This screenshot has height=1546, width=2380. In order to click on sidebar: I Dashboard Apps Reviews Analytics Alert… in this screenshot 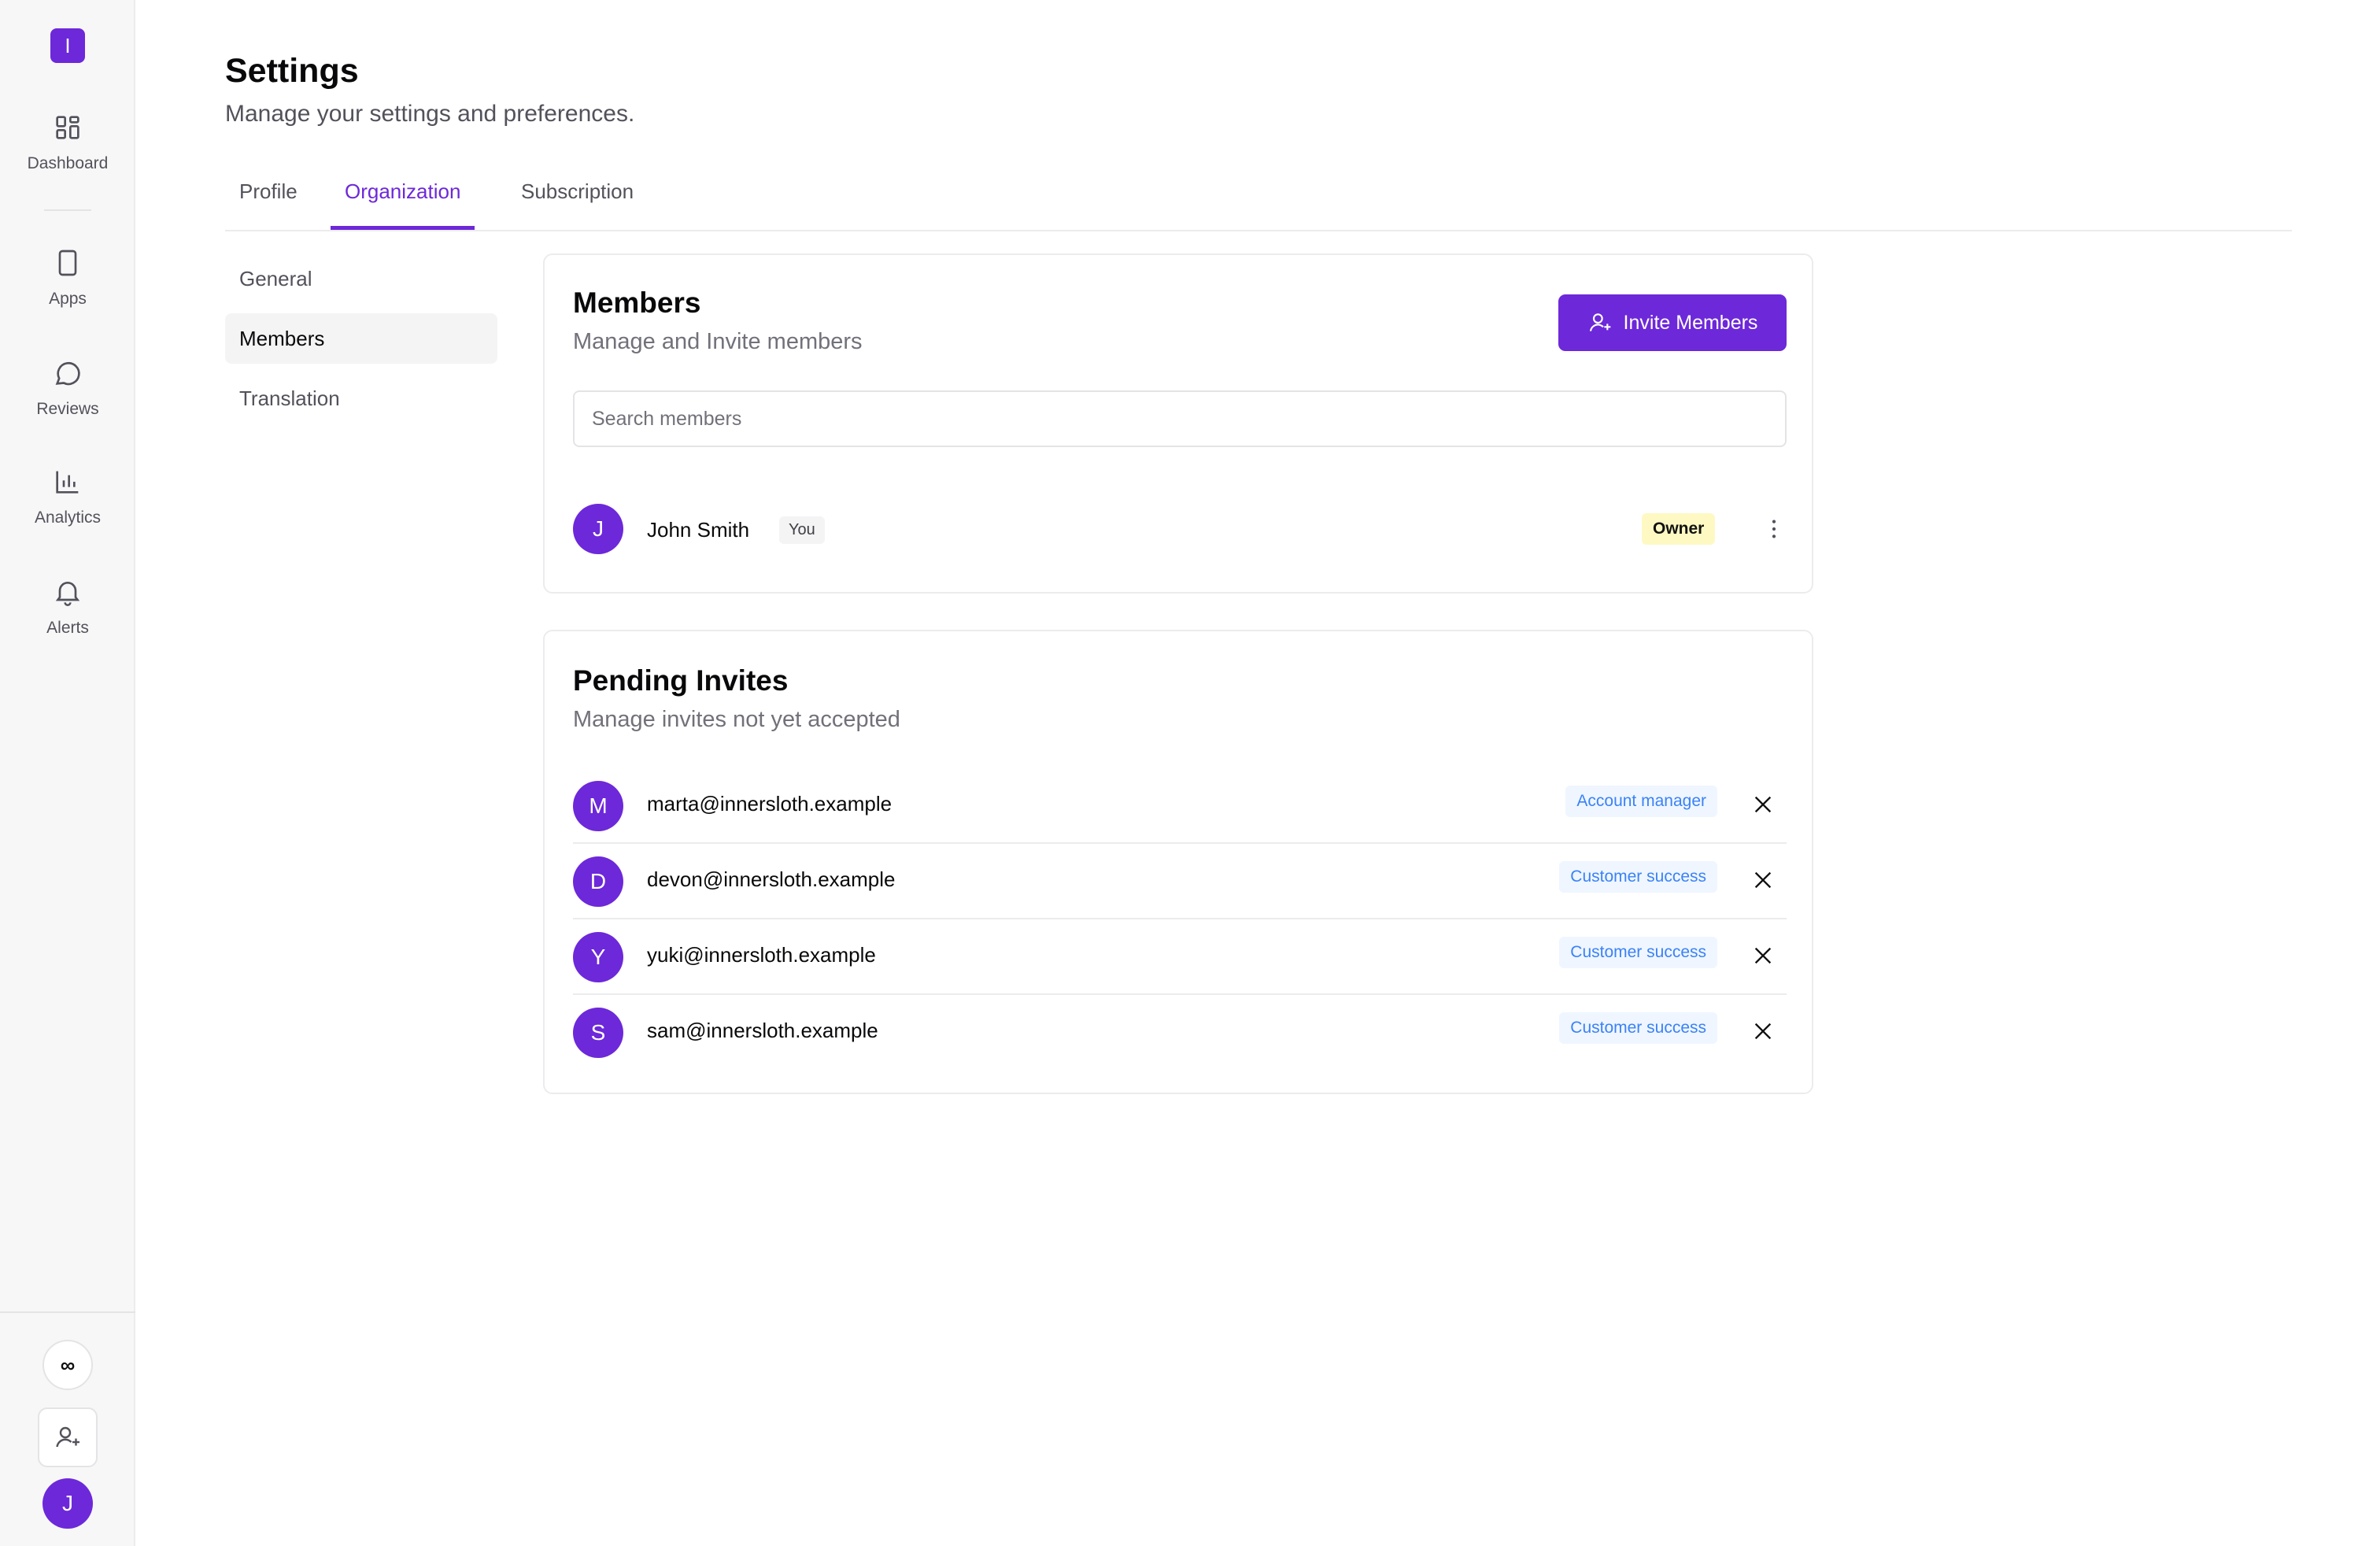, I will do `click(67, 773)`.